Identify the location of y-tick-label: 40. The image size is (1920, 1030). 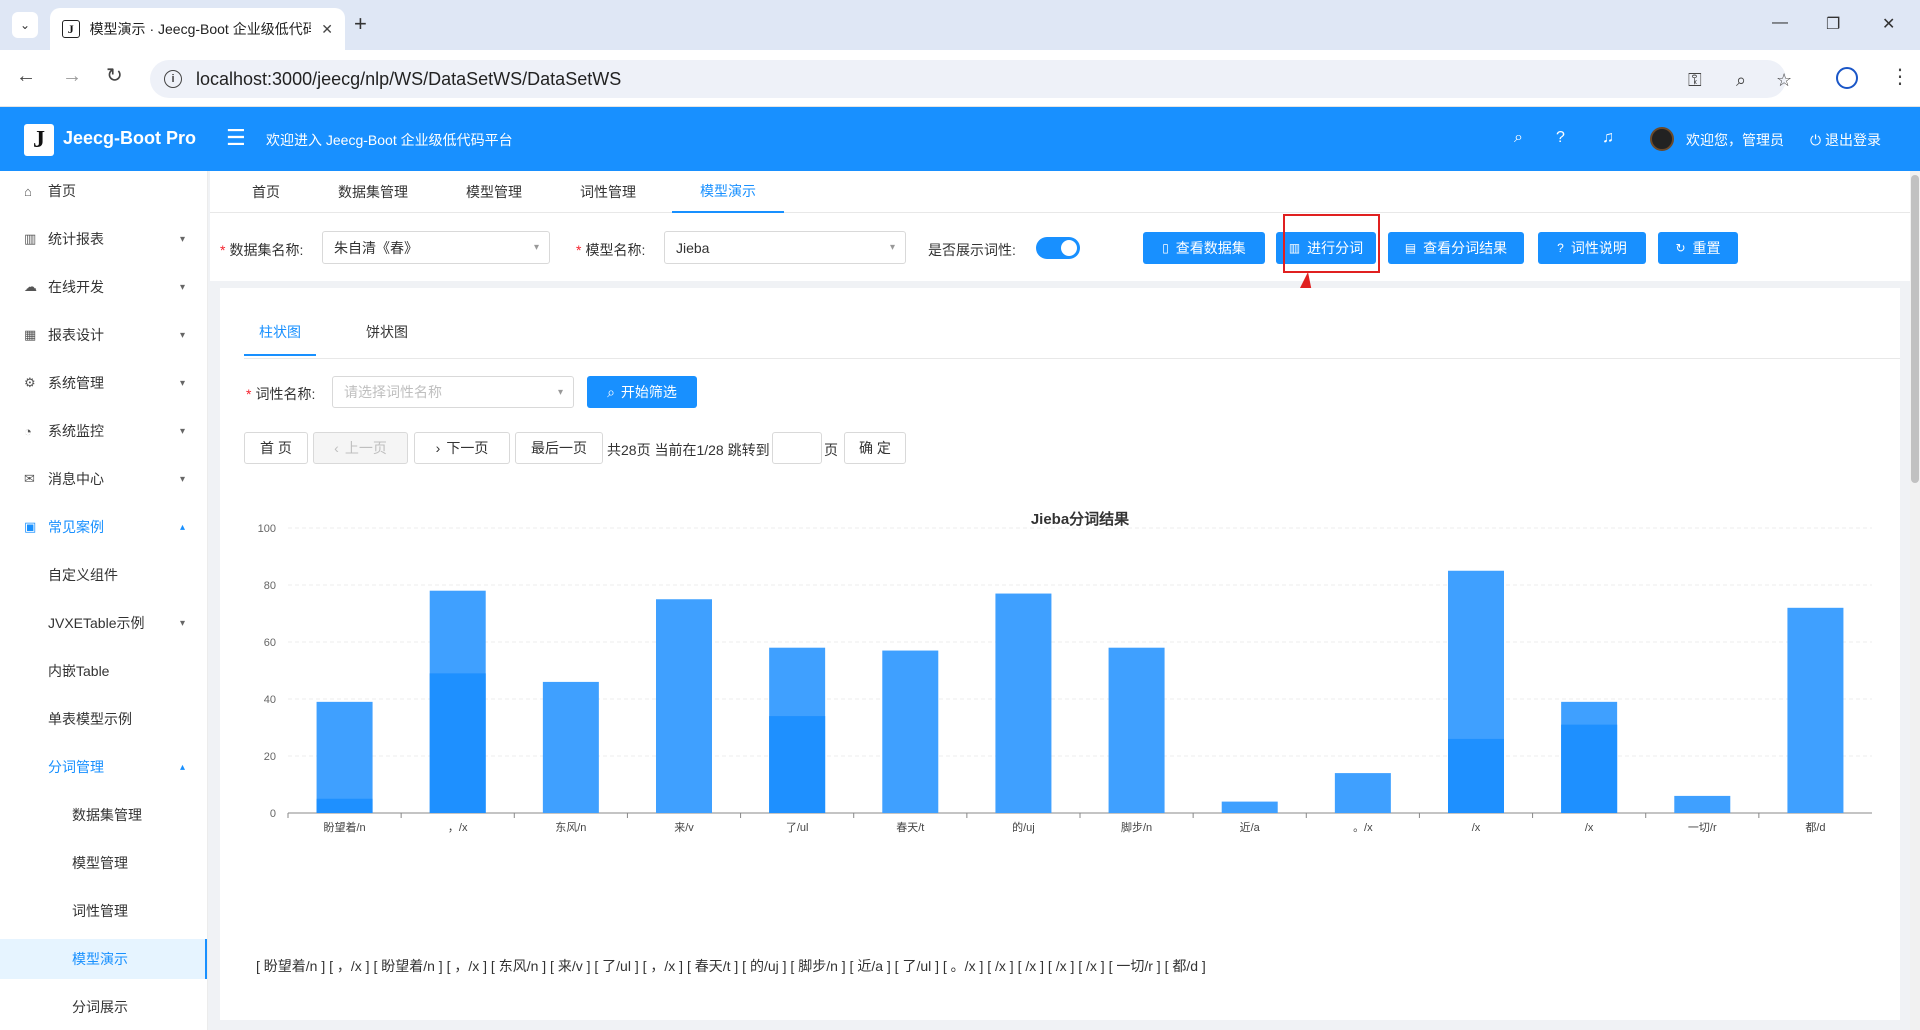
(270, 700).